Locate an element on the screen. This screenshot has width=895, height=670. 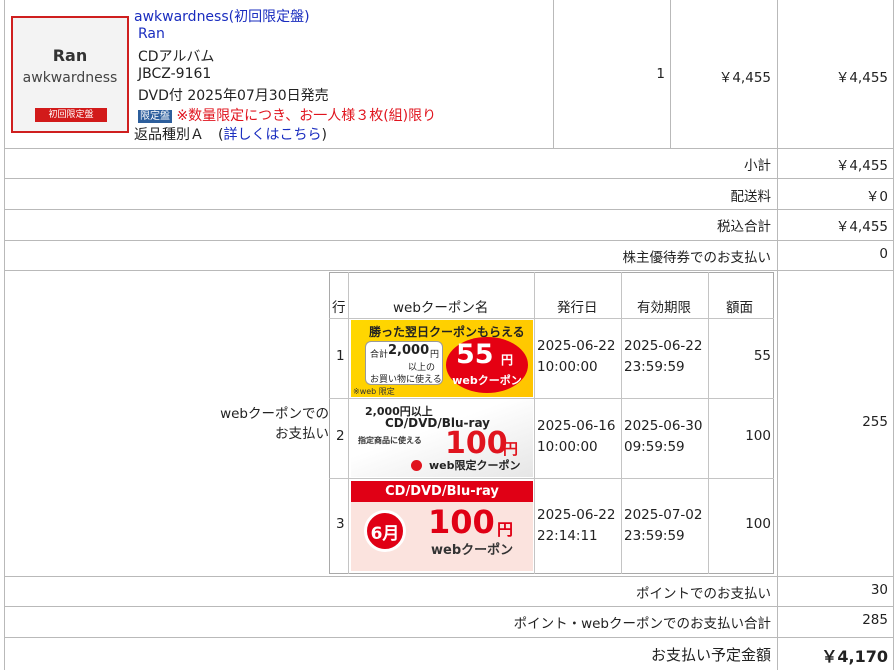
tax-total-label: 税込合計 is located at coordinates (744, 227).